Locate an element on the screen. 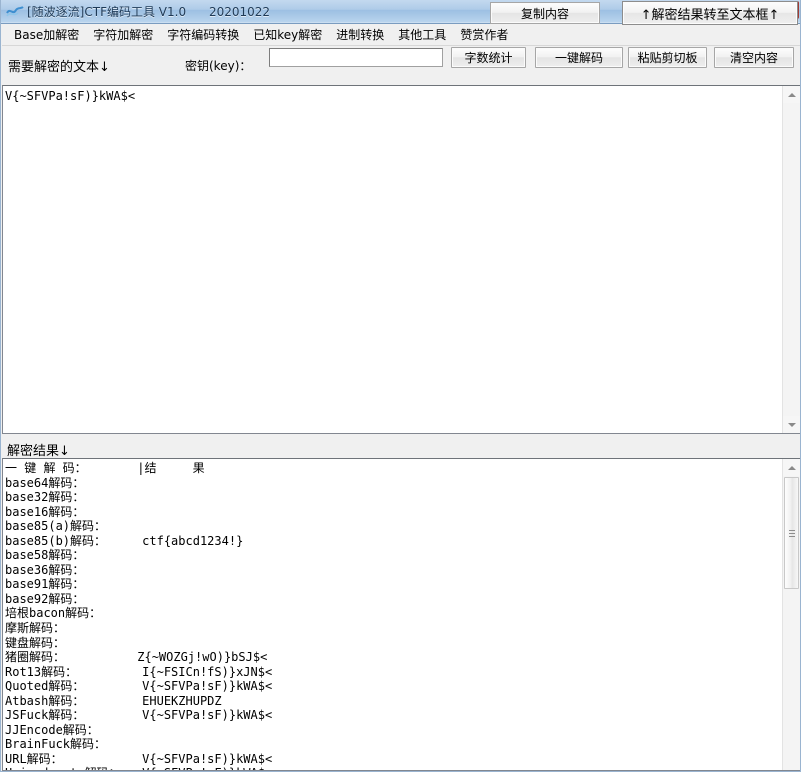 The image size is (801, 772). result-row-label: 猪圈解码： is located at coordinates (71, 657).